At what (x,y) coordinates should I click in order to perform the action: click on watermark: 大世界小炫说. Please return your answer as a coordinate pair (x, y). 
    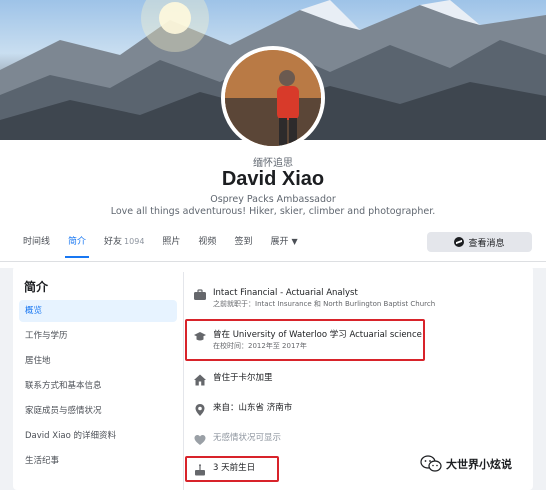
    Looking at the image, I should click on (466, 464).